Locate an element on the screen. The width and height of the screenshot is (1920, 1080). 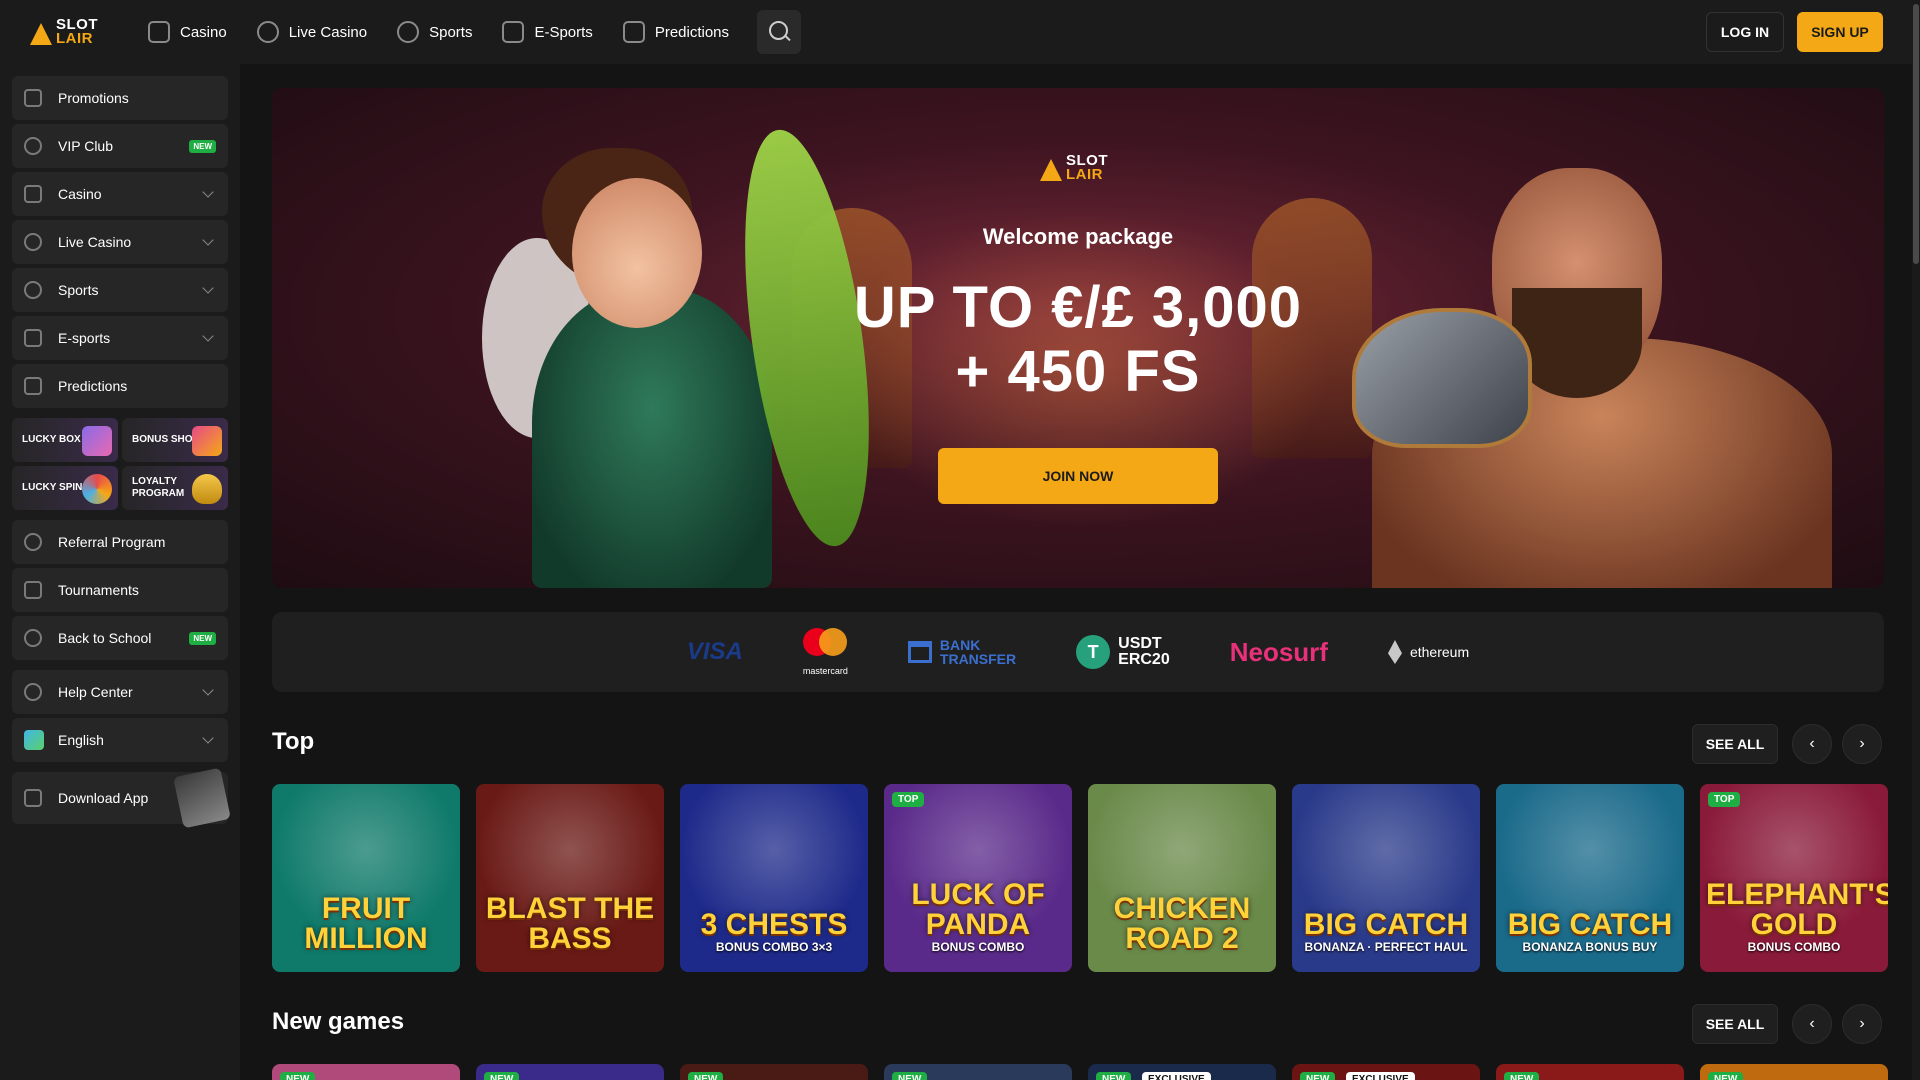
nav-predictions: Predictions is located at coordinates (676, 32).